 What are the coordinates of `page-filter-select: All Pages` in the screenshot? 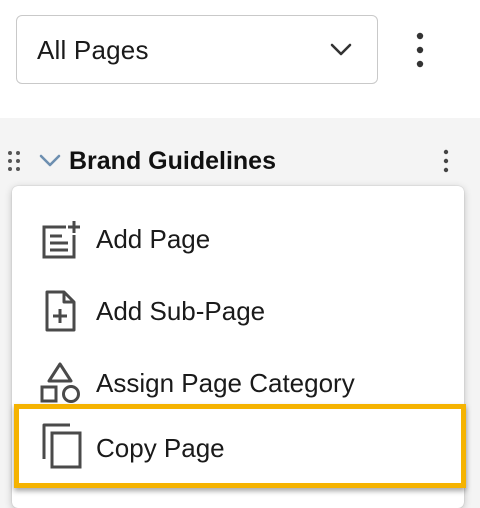 It's located at (197, 49).